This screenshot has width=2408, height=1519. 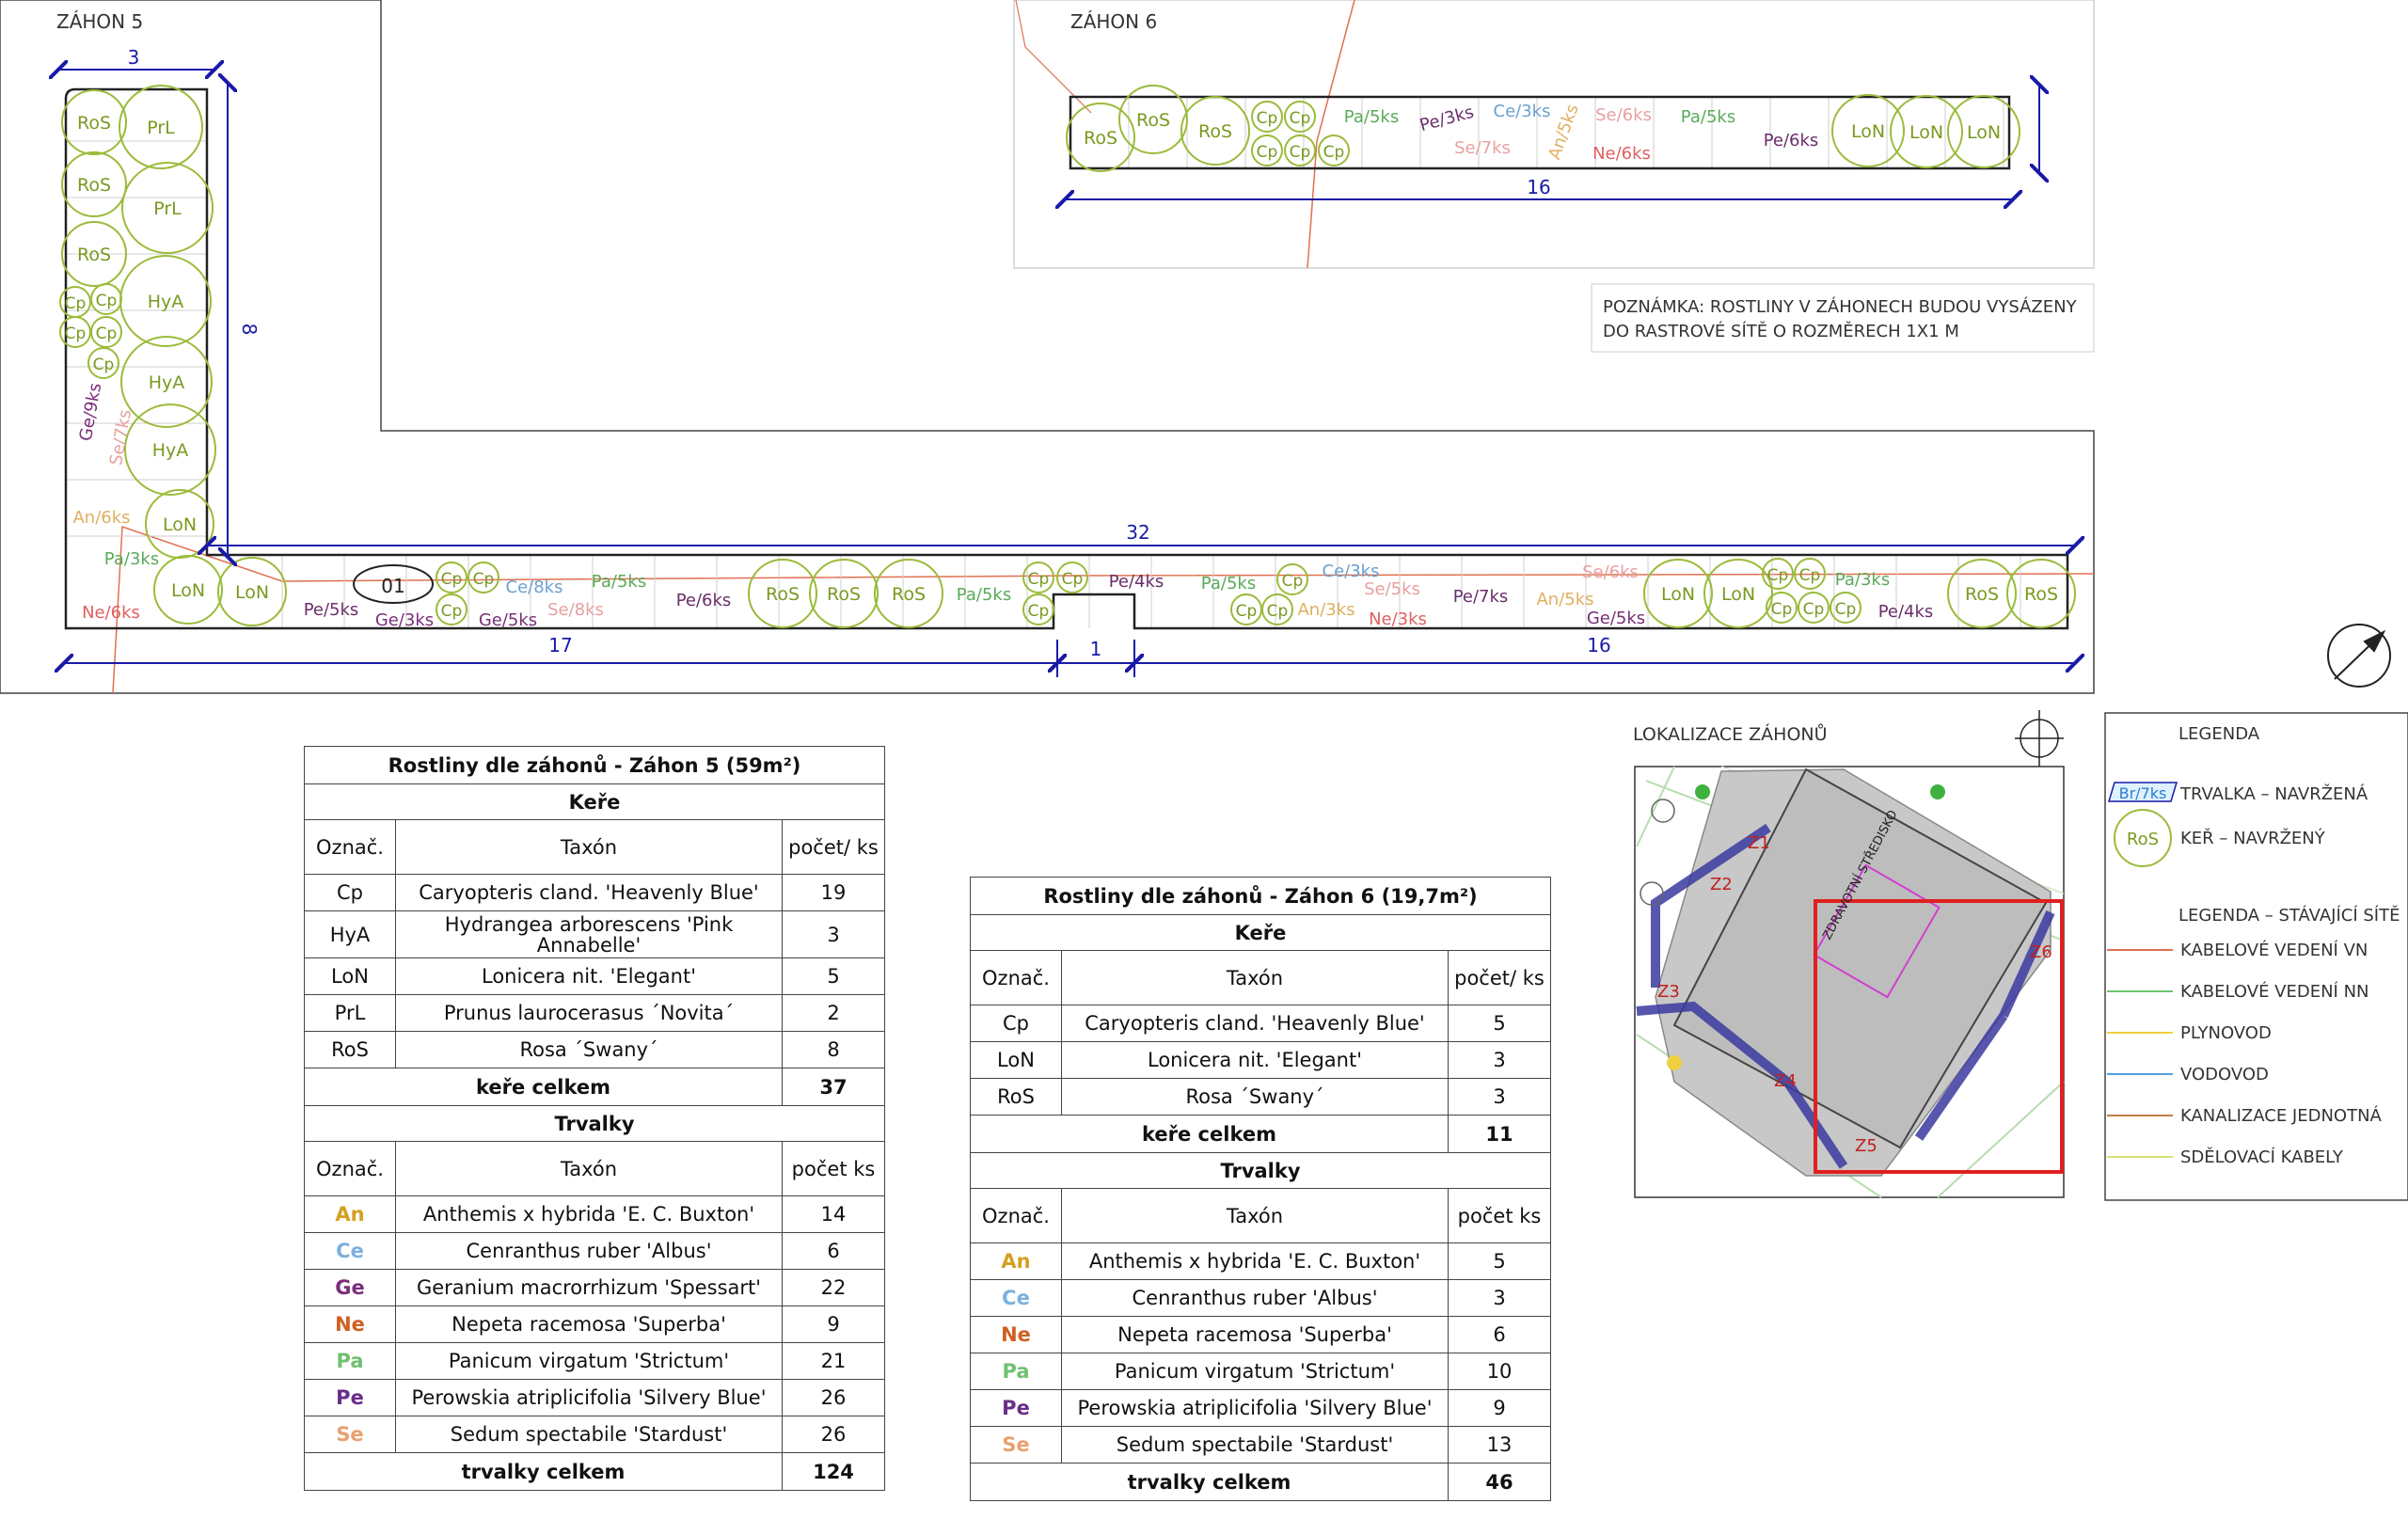 I want to click on zahon6-perennial-2: Ce/3ks, so click(x=1523, y=111).